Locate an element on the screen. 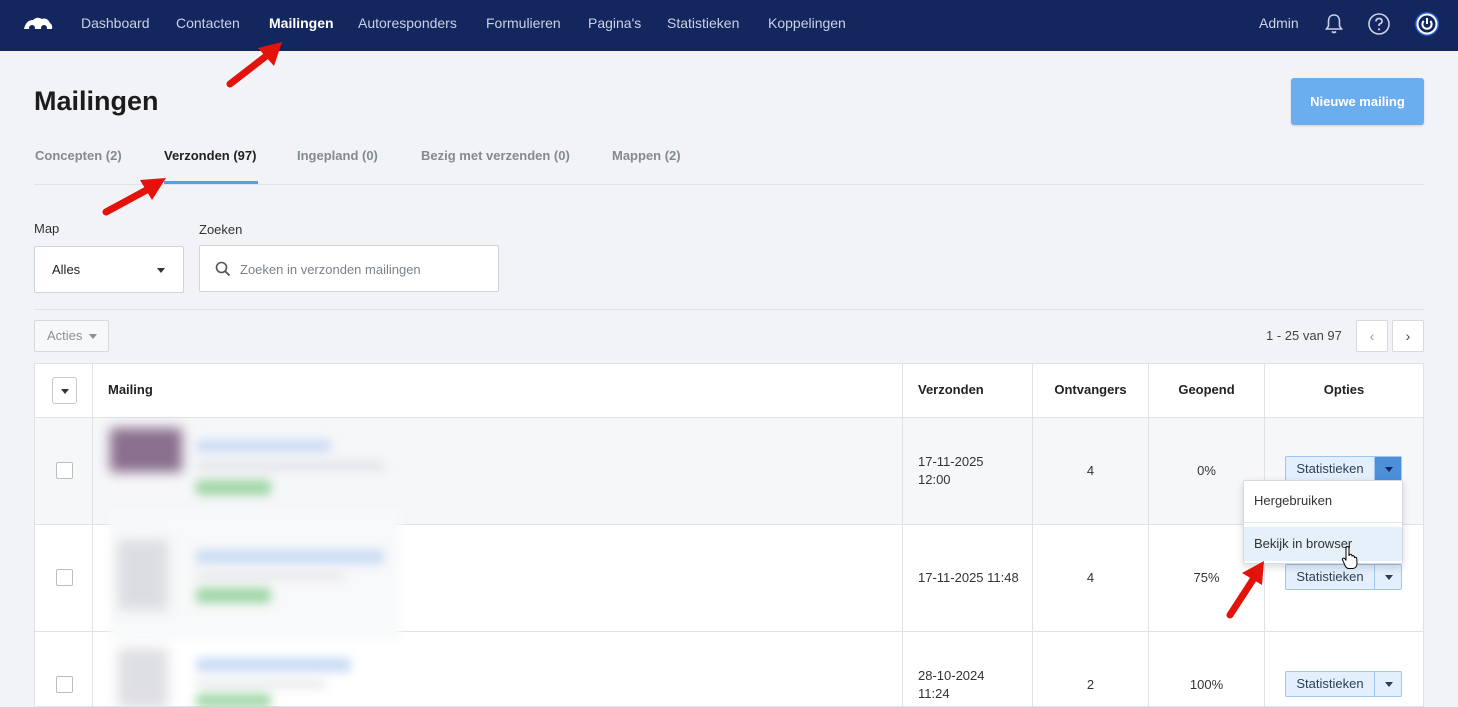 This screenshot has width=1458, height=707. bell-icon is located at coordinates (1334, 24).